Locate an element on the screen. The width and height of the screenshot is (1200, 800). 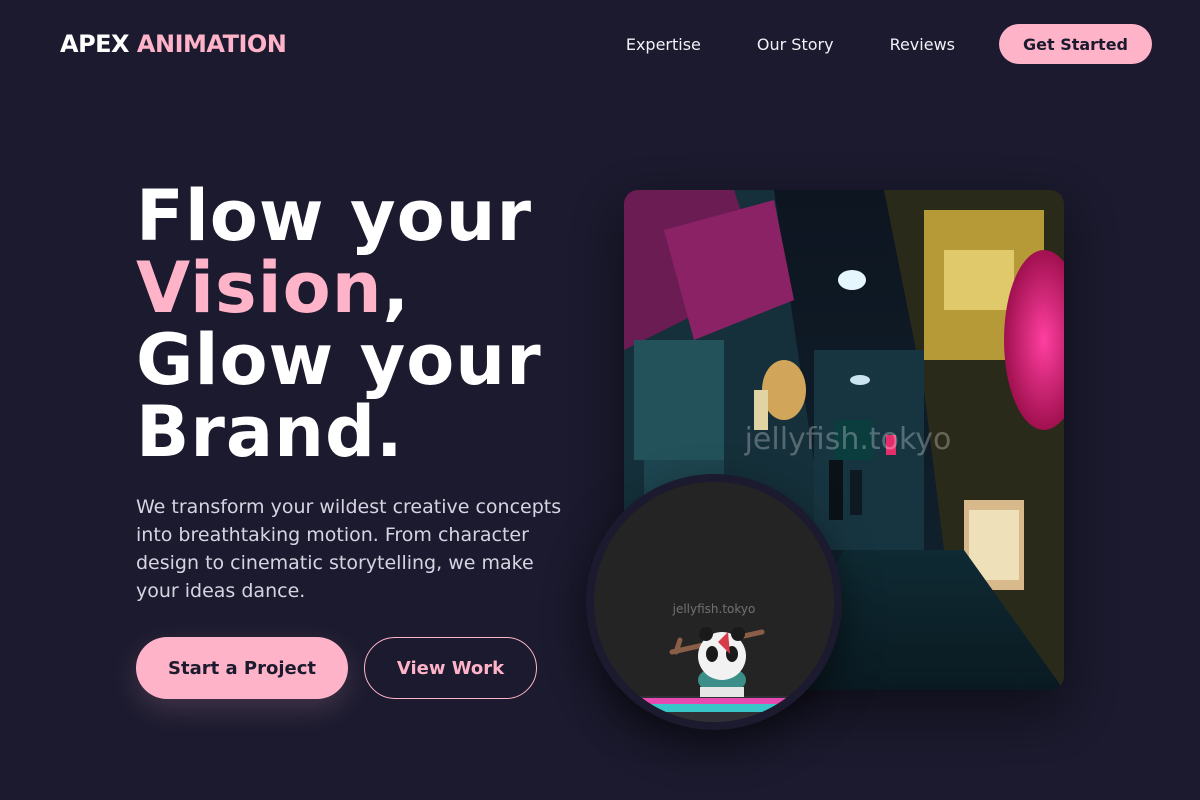
hero-title-line-3: Glow your is located at coordinates (339, 360).